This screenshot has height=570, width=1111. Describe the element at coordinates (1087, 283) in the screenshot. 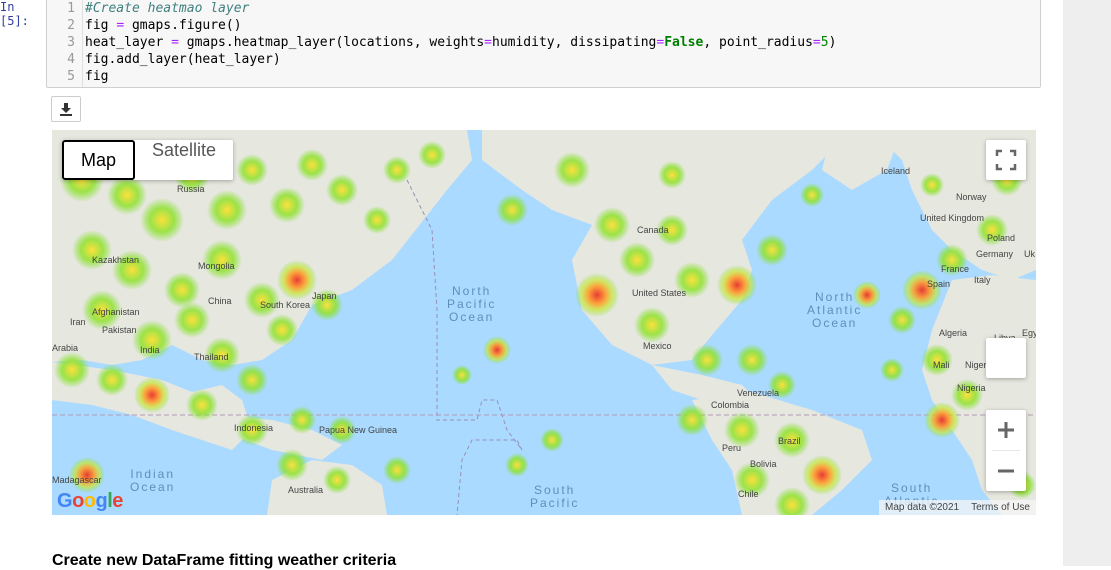

I see `right-gutter` at that location.